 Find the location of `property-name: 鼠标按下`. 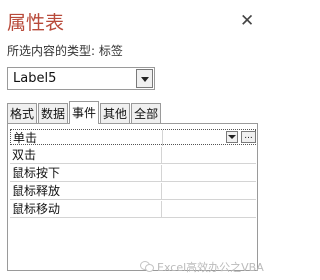

property-name: 鼠标按下 is located at coordinates (87, 173).